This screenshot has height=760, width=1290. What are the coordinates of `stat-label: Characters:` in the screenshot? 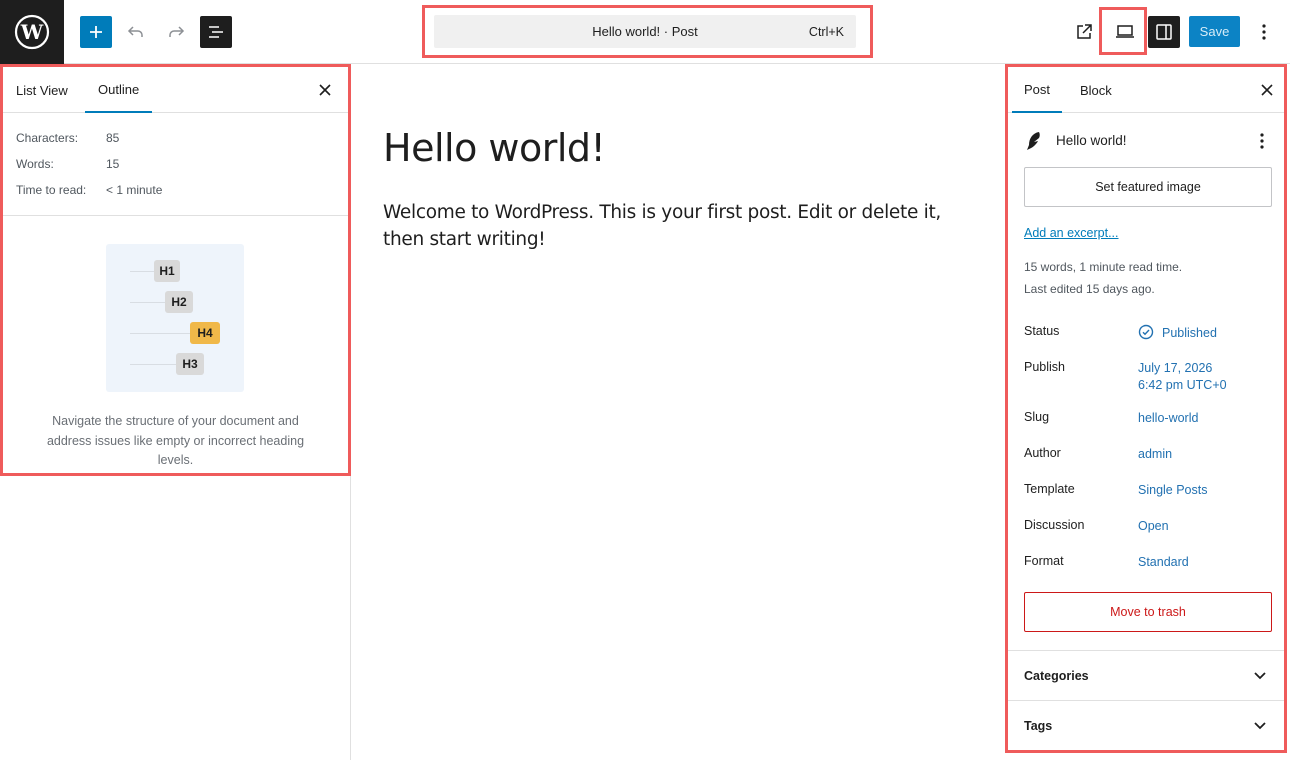 It's located at (47, 138).